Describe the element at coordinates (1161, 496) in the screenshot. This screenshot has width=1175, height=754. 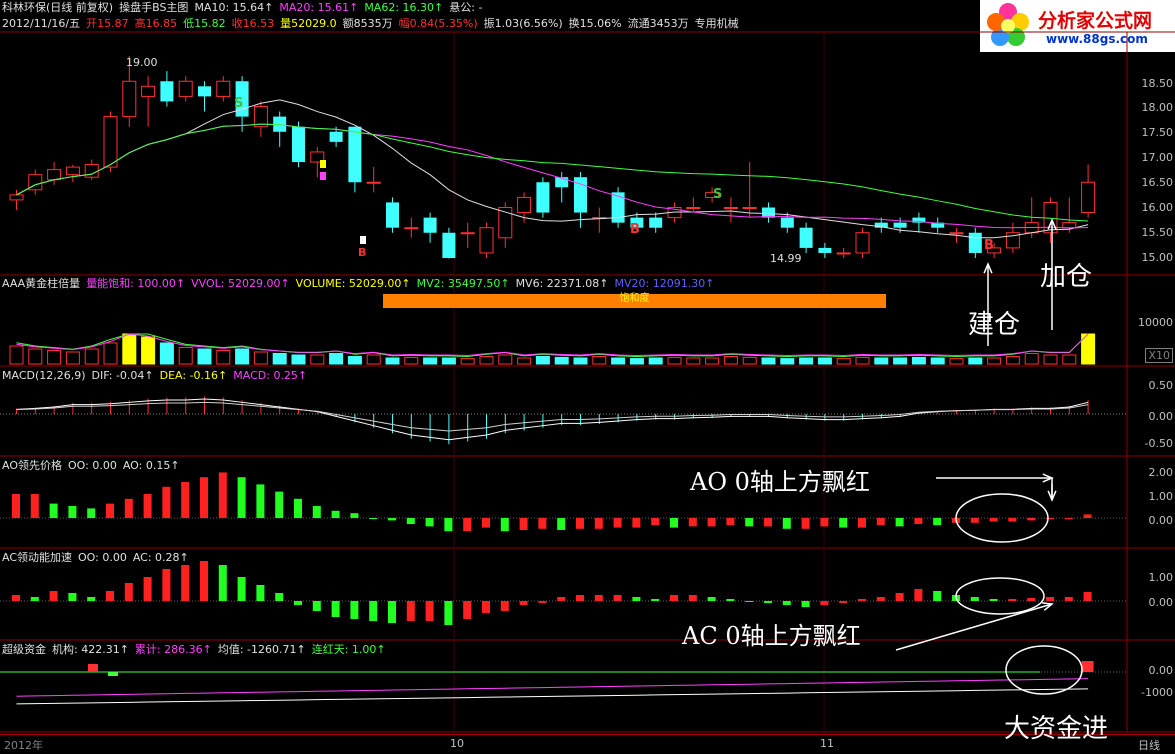
I see `ao-axis-tick: 1.00` at that location.